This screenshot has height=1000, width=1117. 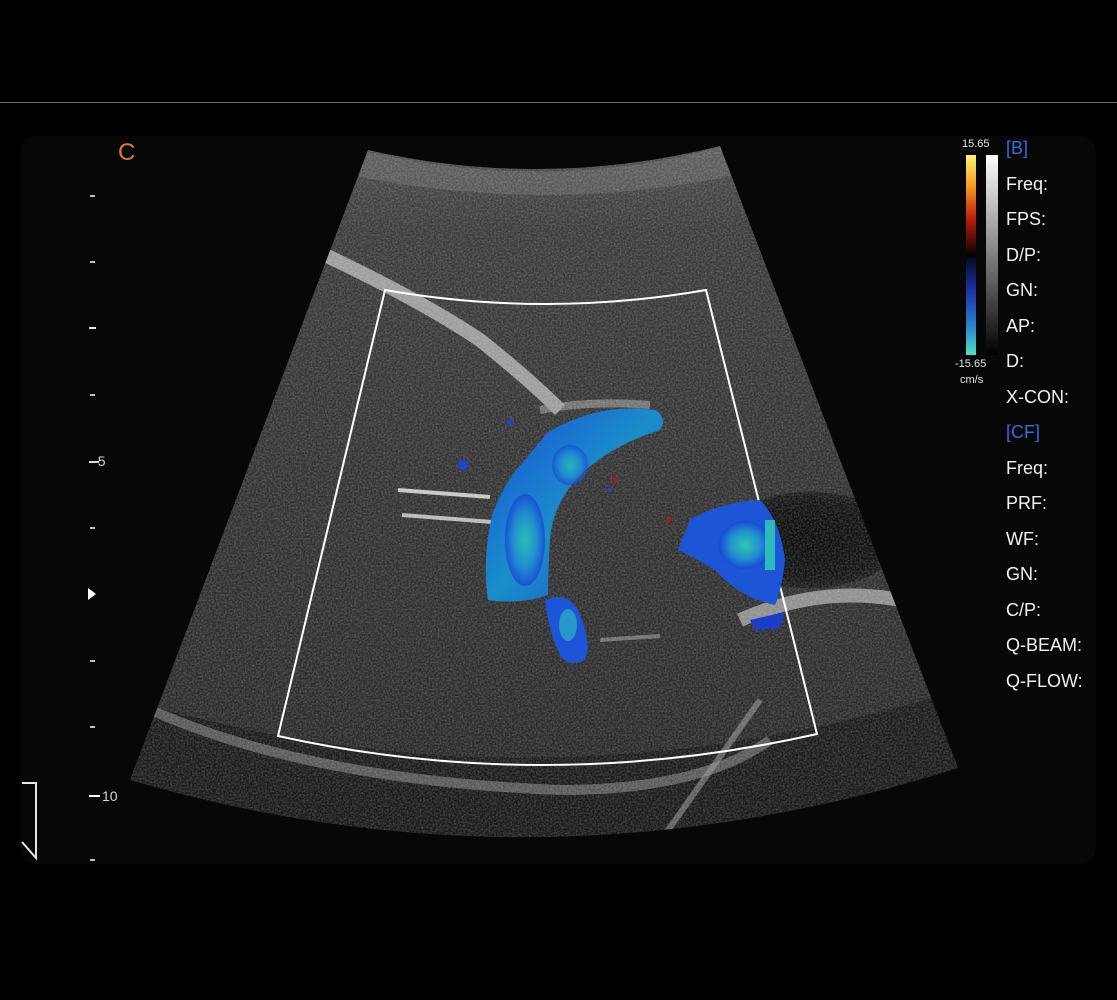 I want to click on b-param-xcon: X-CON:, so click(x=1037, y=396).